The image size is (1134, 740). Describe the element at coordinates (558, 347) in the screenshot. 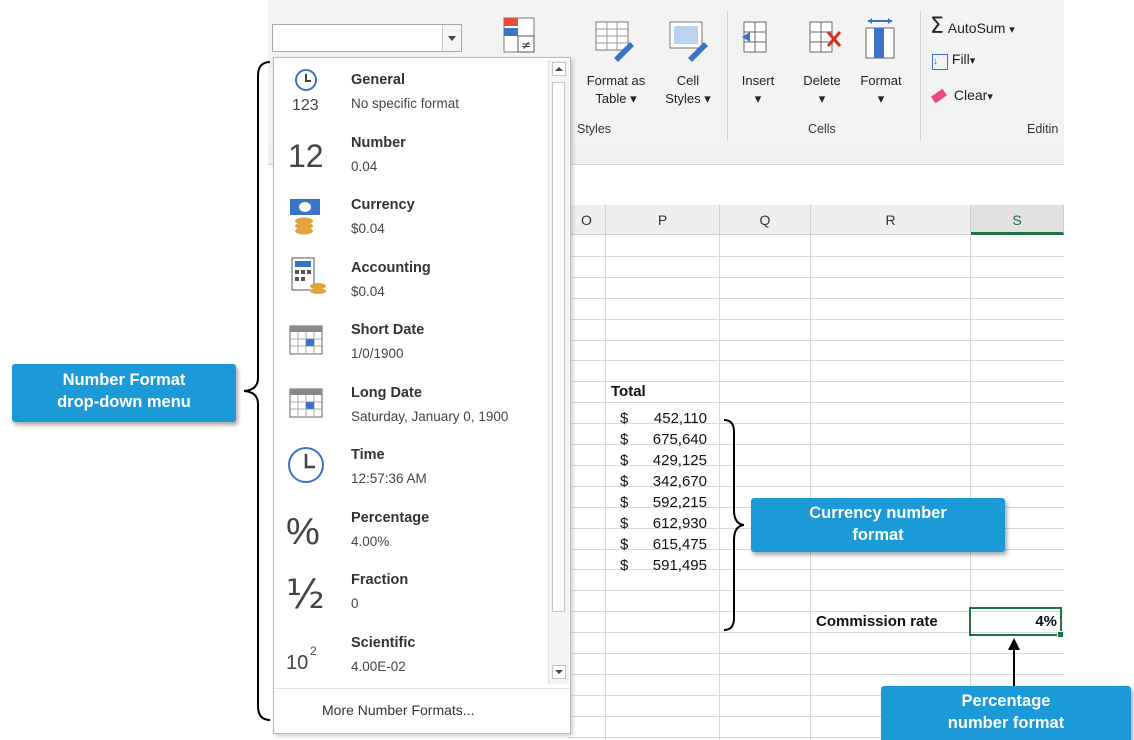

I see `scroll-thumb` at that location.